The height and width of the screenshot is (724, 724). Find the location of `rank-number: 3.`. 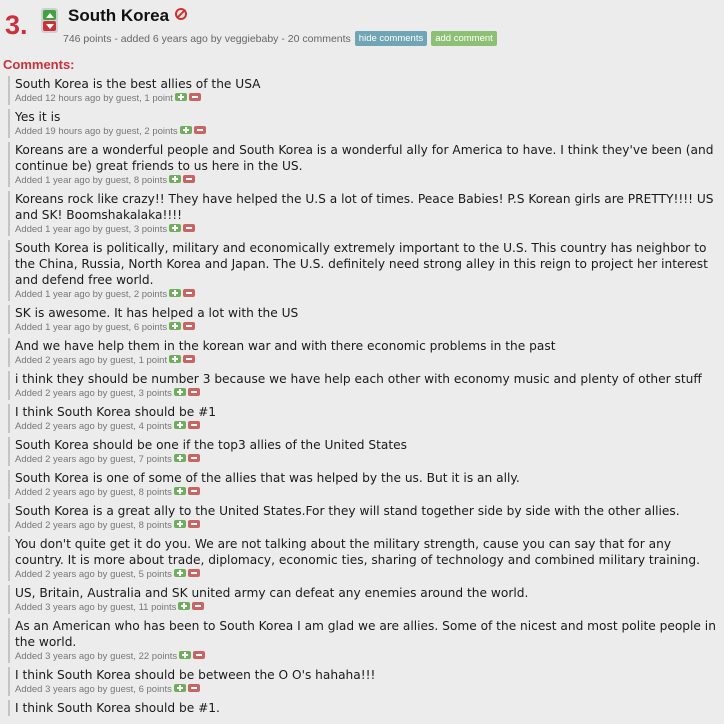

rank-number: 3. is located at coordinates (16, 25).